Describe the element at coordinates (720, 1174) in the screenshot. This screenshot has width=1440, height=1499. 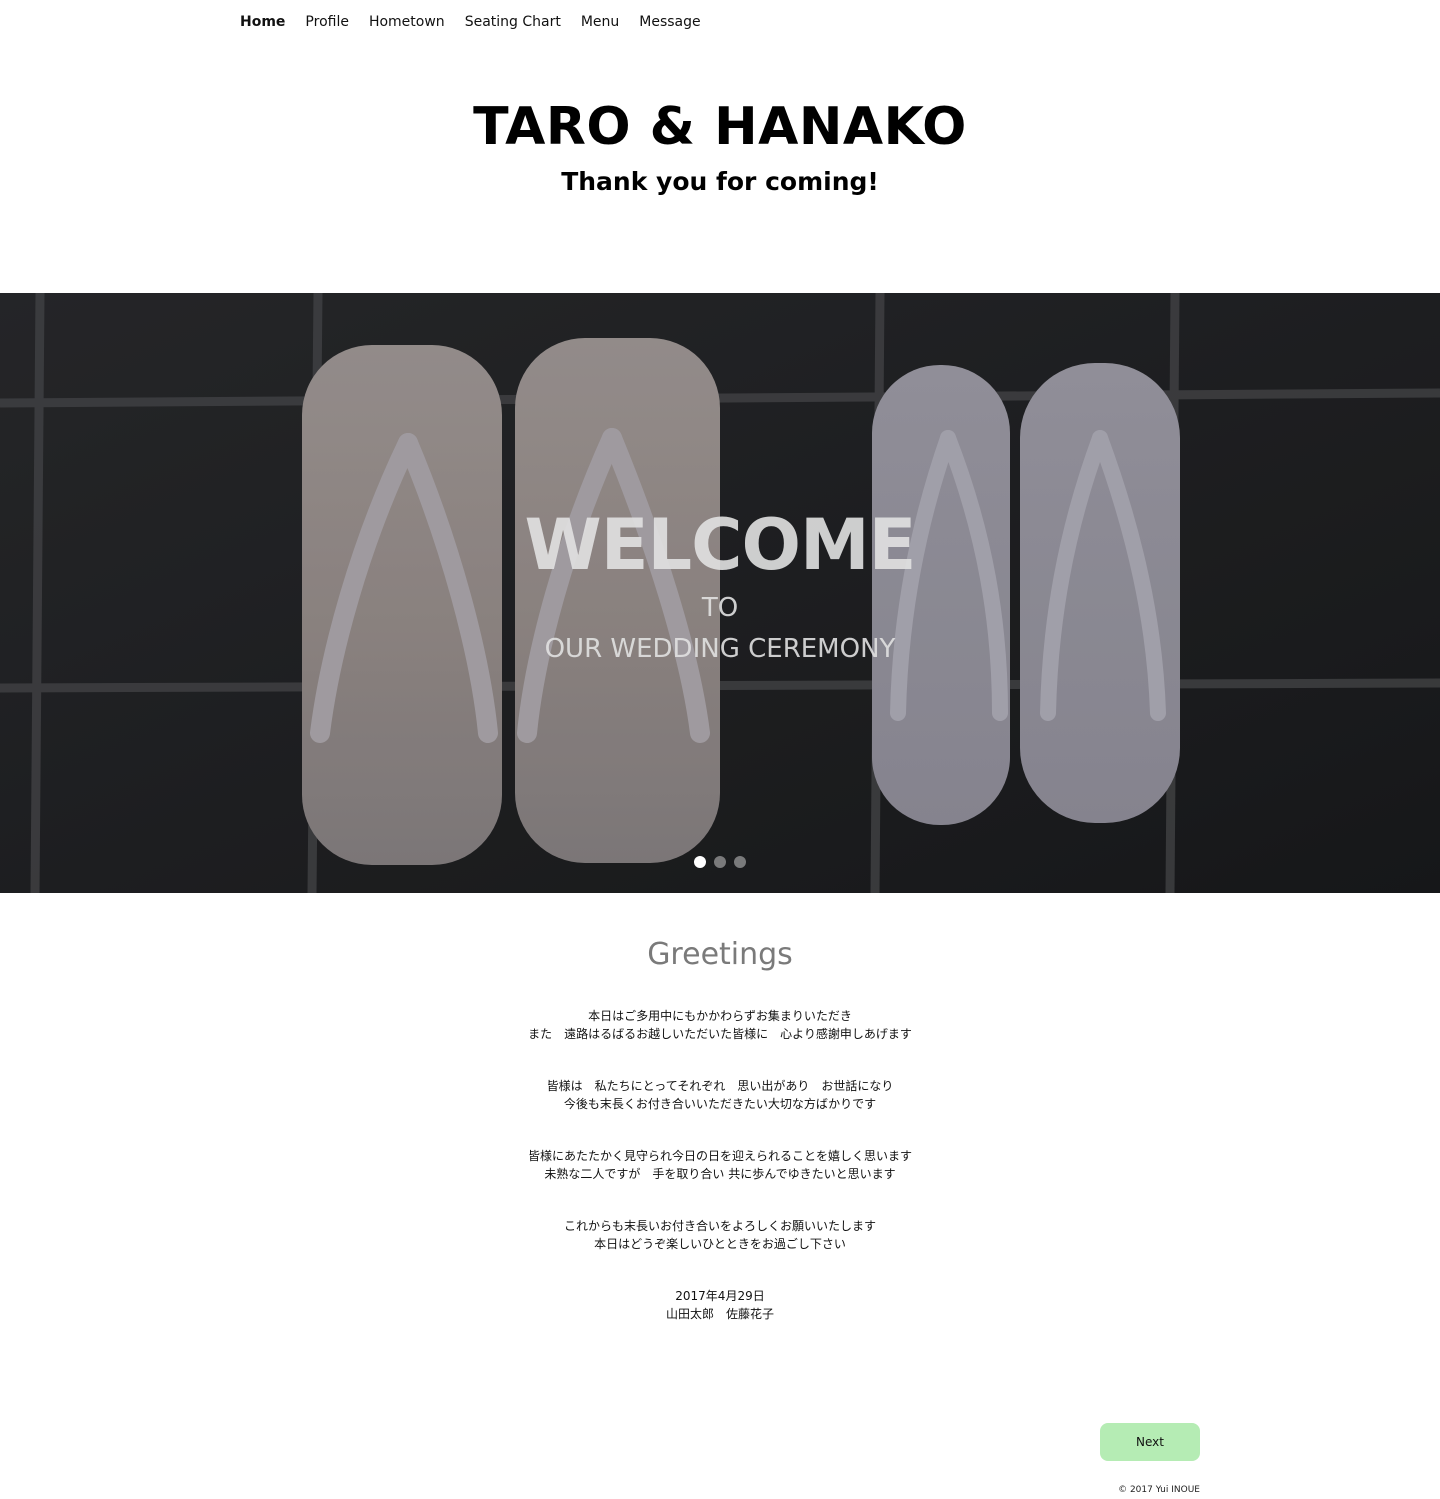
I see `greeting-line: 未熟な二人ですが 手を取り合い 共に歩んでゆきたいと思います` at that location.